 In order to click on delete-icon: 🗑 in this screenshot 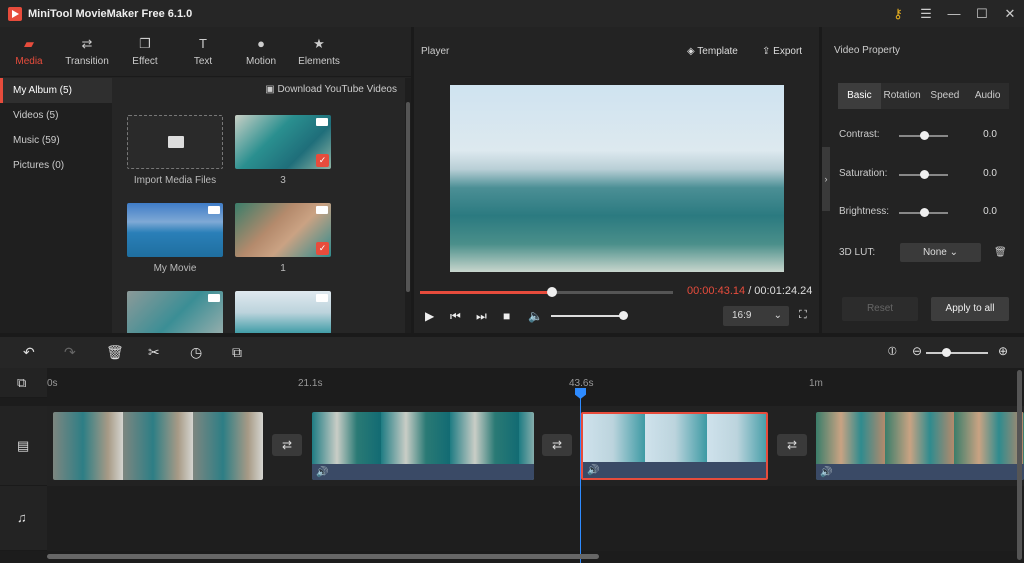, I will do `click(115, 352)`.